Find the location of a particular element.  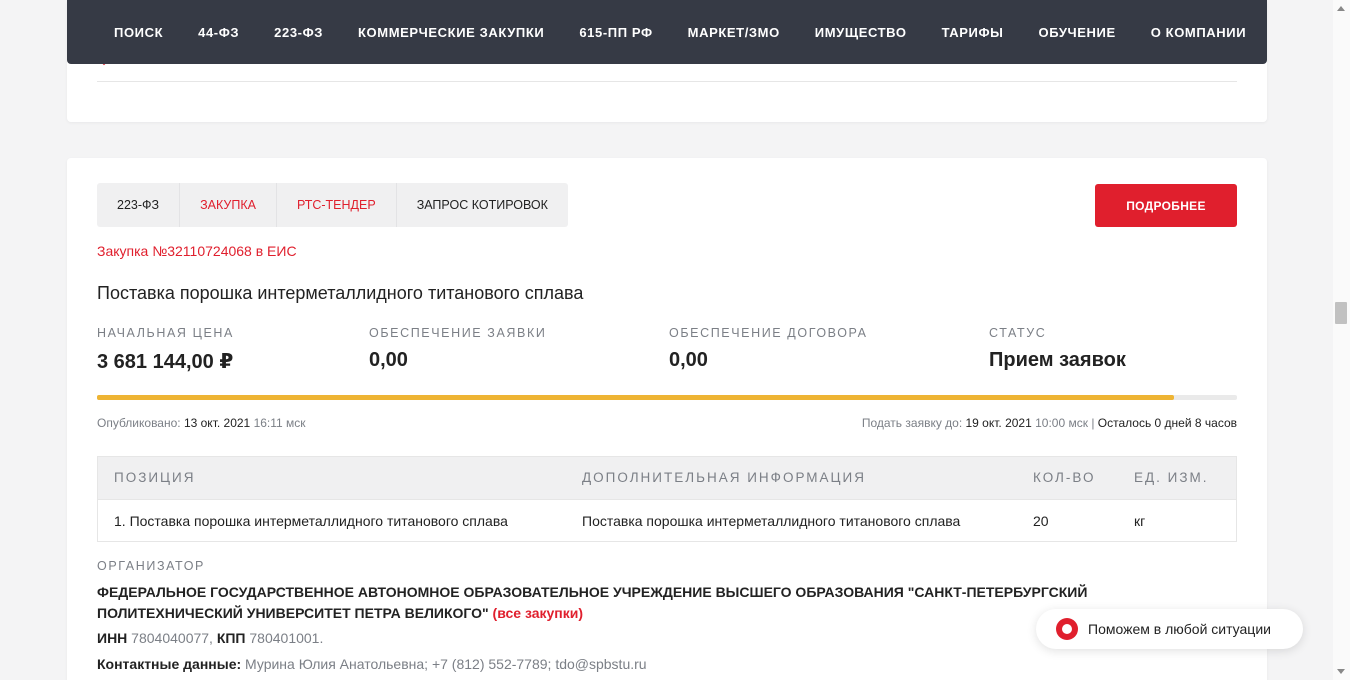

metric-contract-security: ОБЕСПЕЧЕНИЕ ДОГОВОРА 0,00 is located at coordinates (768, 349).